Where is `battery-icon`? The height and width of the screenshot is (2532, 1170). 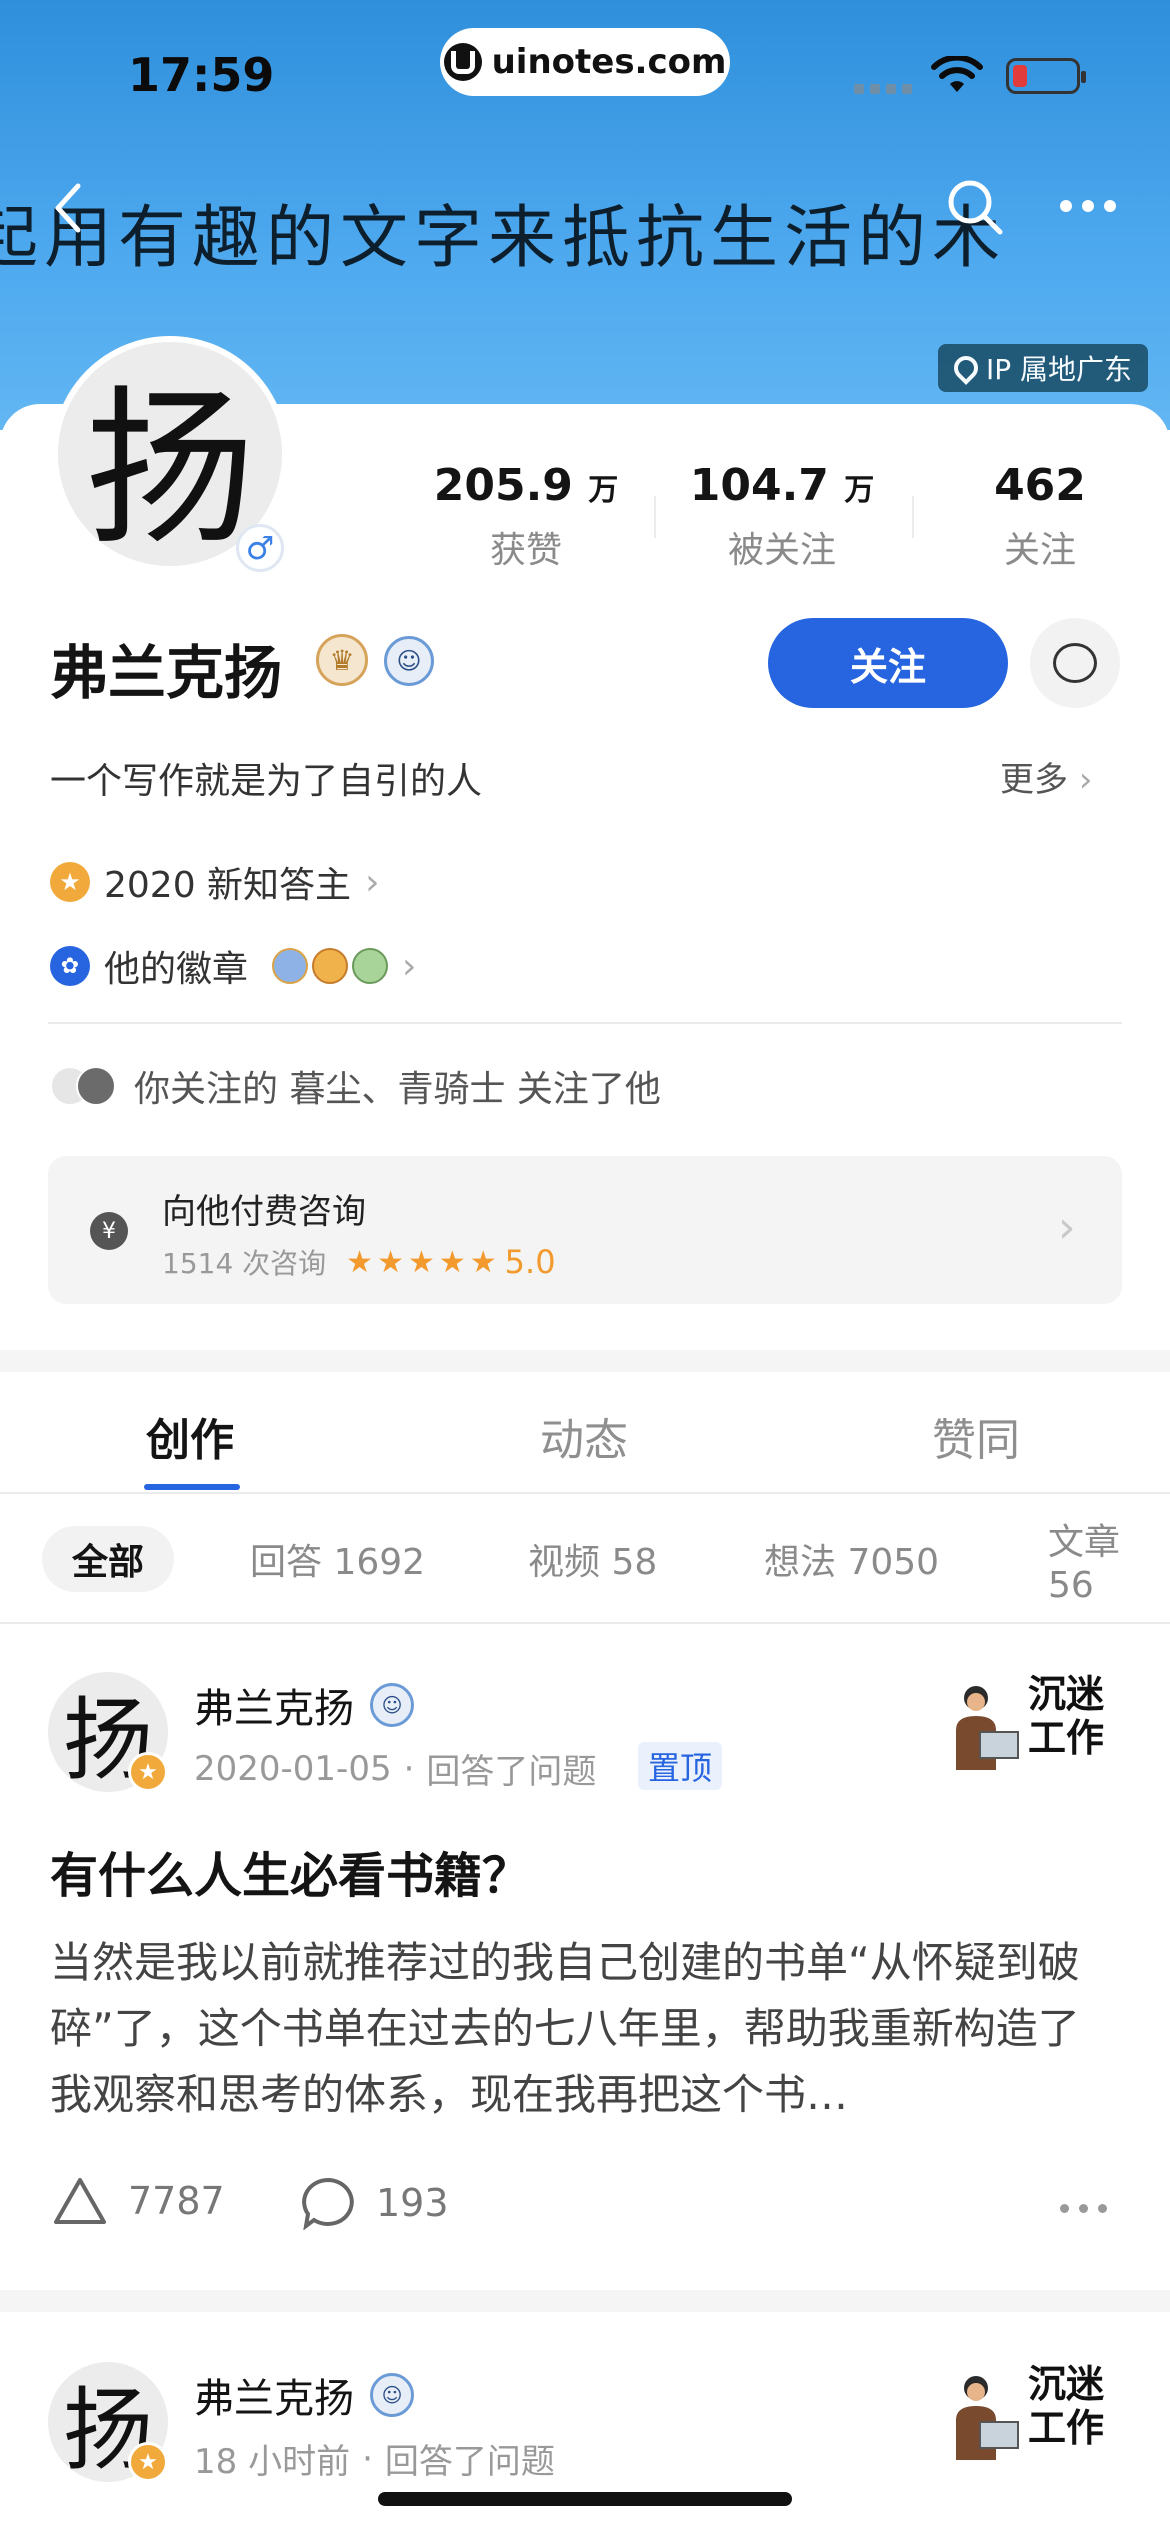 battery-icon is located at coordinates (1046, 76).